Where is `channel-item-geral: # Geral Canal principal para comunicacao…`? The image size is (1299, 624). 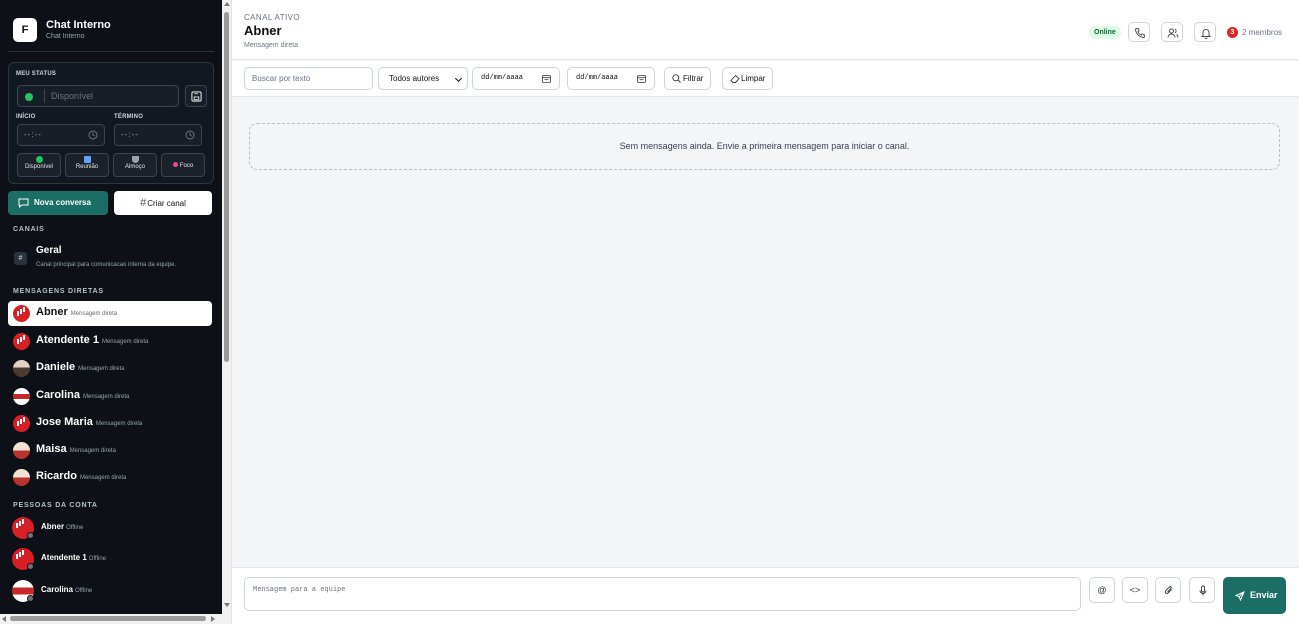
channel-item-geral: # Geral Canal principal para comunicacao… is located at coordinates (111, 259).